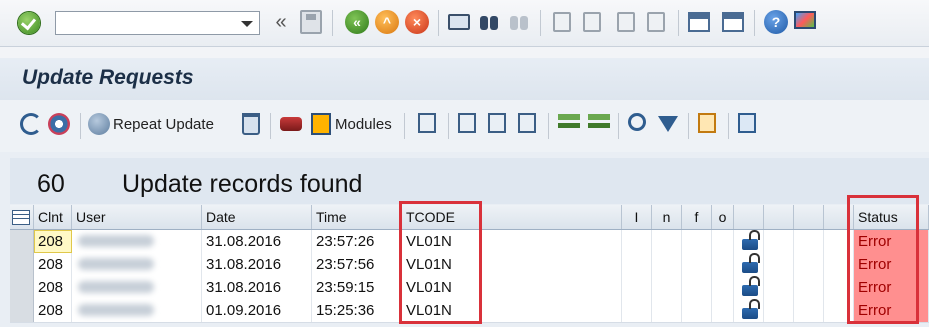 Image resolution: width=929 pixels, height=327 pixels. What do you see at coordinates (281, 22) in the screenshot?
I see `collapse-arrows-icon: «` at bounding box center [281, 22].